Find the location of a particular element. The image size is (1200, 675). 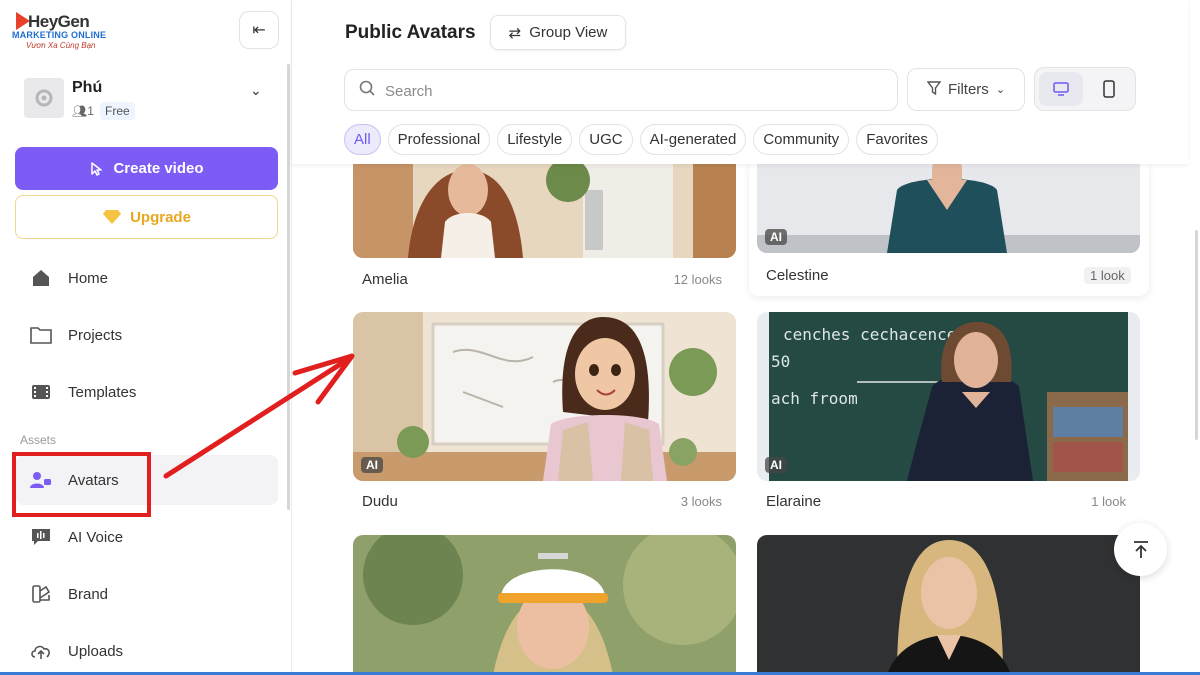

group-view-button: ⇄ Group View is located at coordinates (558, 32).